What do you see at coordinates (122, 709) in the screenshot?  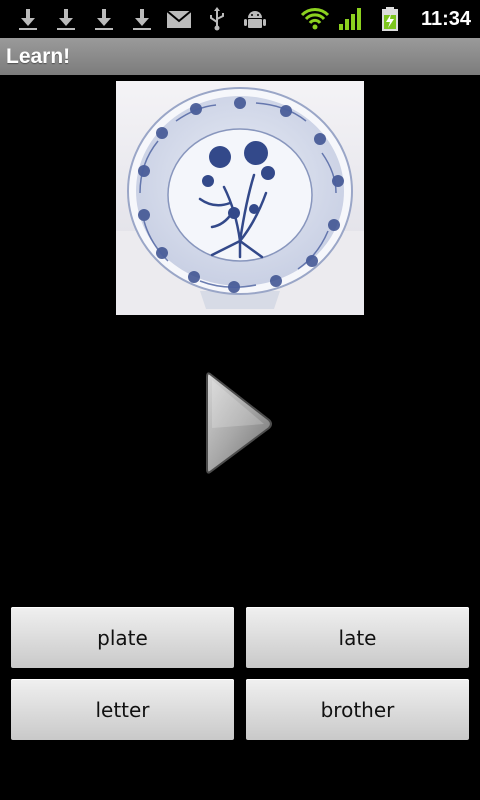 I see `answer-button-letter: letter` at bounding box center [122, 709].